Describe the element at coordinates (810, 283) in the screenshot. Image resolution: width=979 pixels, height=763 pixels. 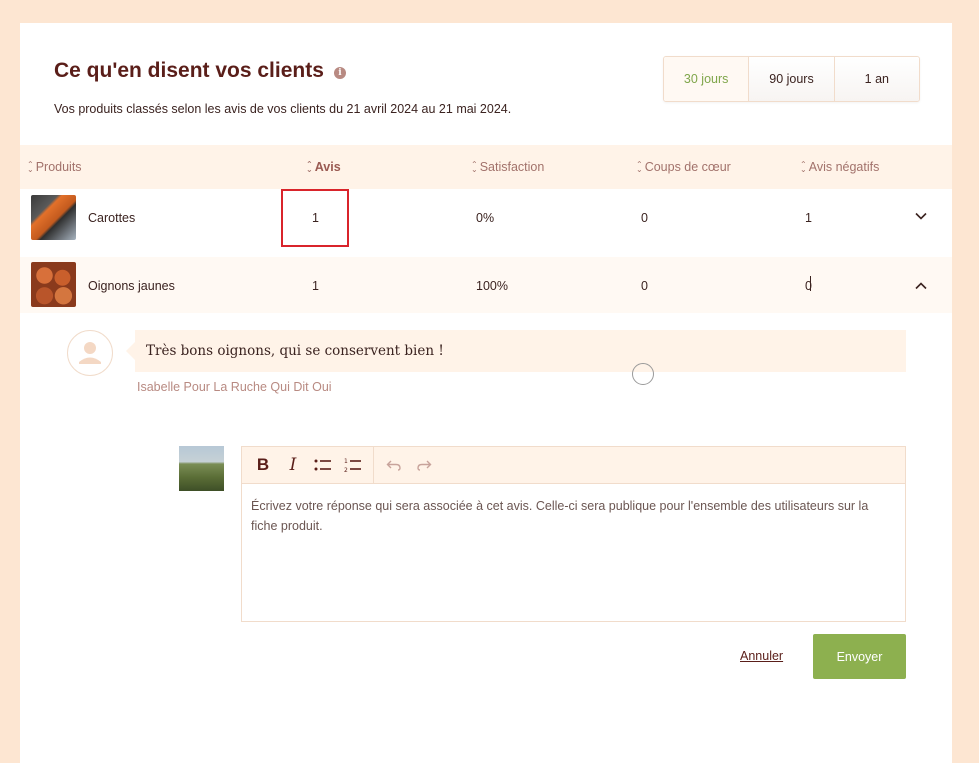
I see `text-cursor` at that location.